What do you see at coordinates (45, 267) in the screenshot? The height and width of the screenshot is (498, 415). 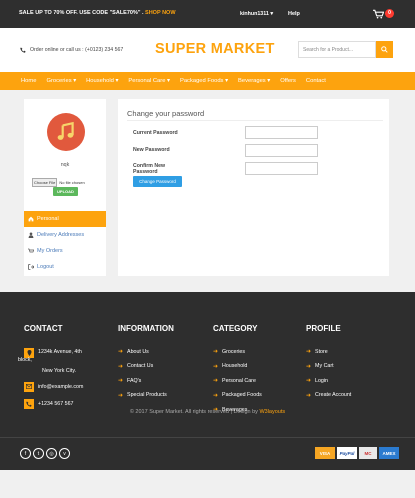 I see `menu-item-label: Logout` at bounding box center [45, 267].